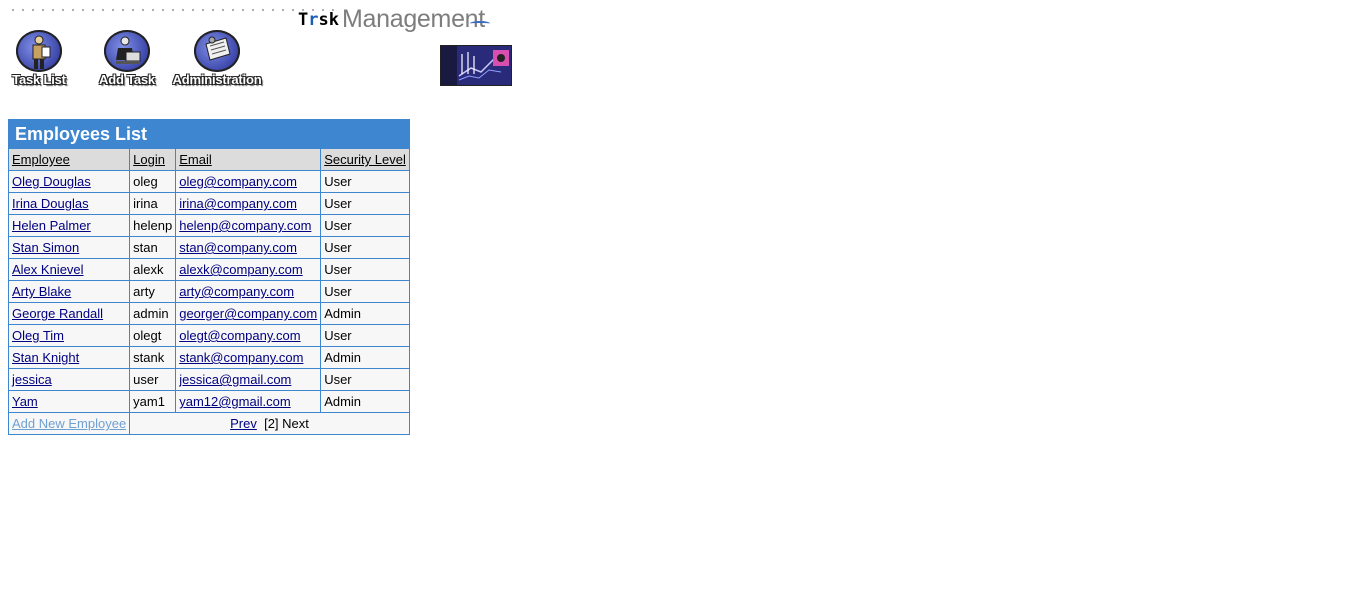 The image size is (1366, 613). I want to click on employee-name-link: Oleg Tim, so click(38, 335).